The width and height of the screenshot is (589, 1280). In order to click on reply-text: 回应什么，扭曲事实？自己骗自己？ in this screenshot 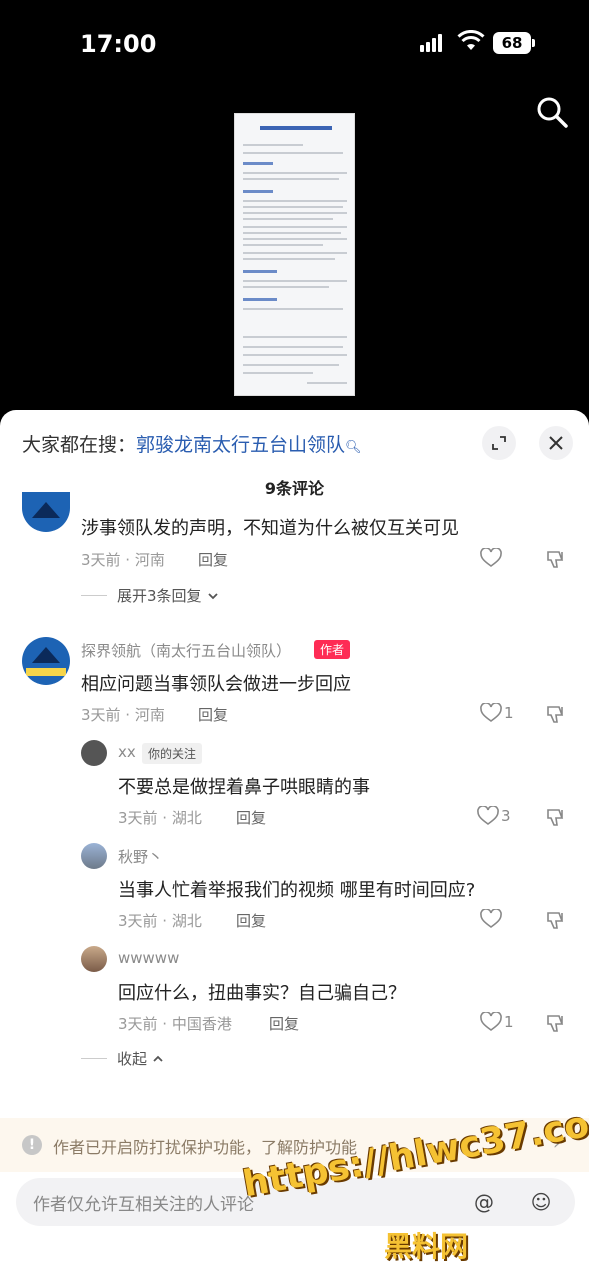, I will do `click(262, 993)`.